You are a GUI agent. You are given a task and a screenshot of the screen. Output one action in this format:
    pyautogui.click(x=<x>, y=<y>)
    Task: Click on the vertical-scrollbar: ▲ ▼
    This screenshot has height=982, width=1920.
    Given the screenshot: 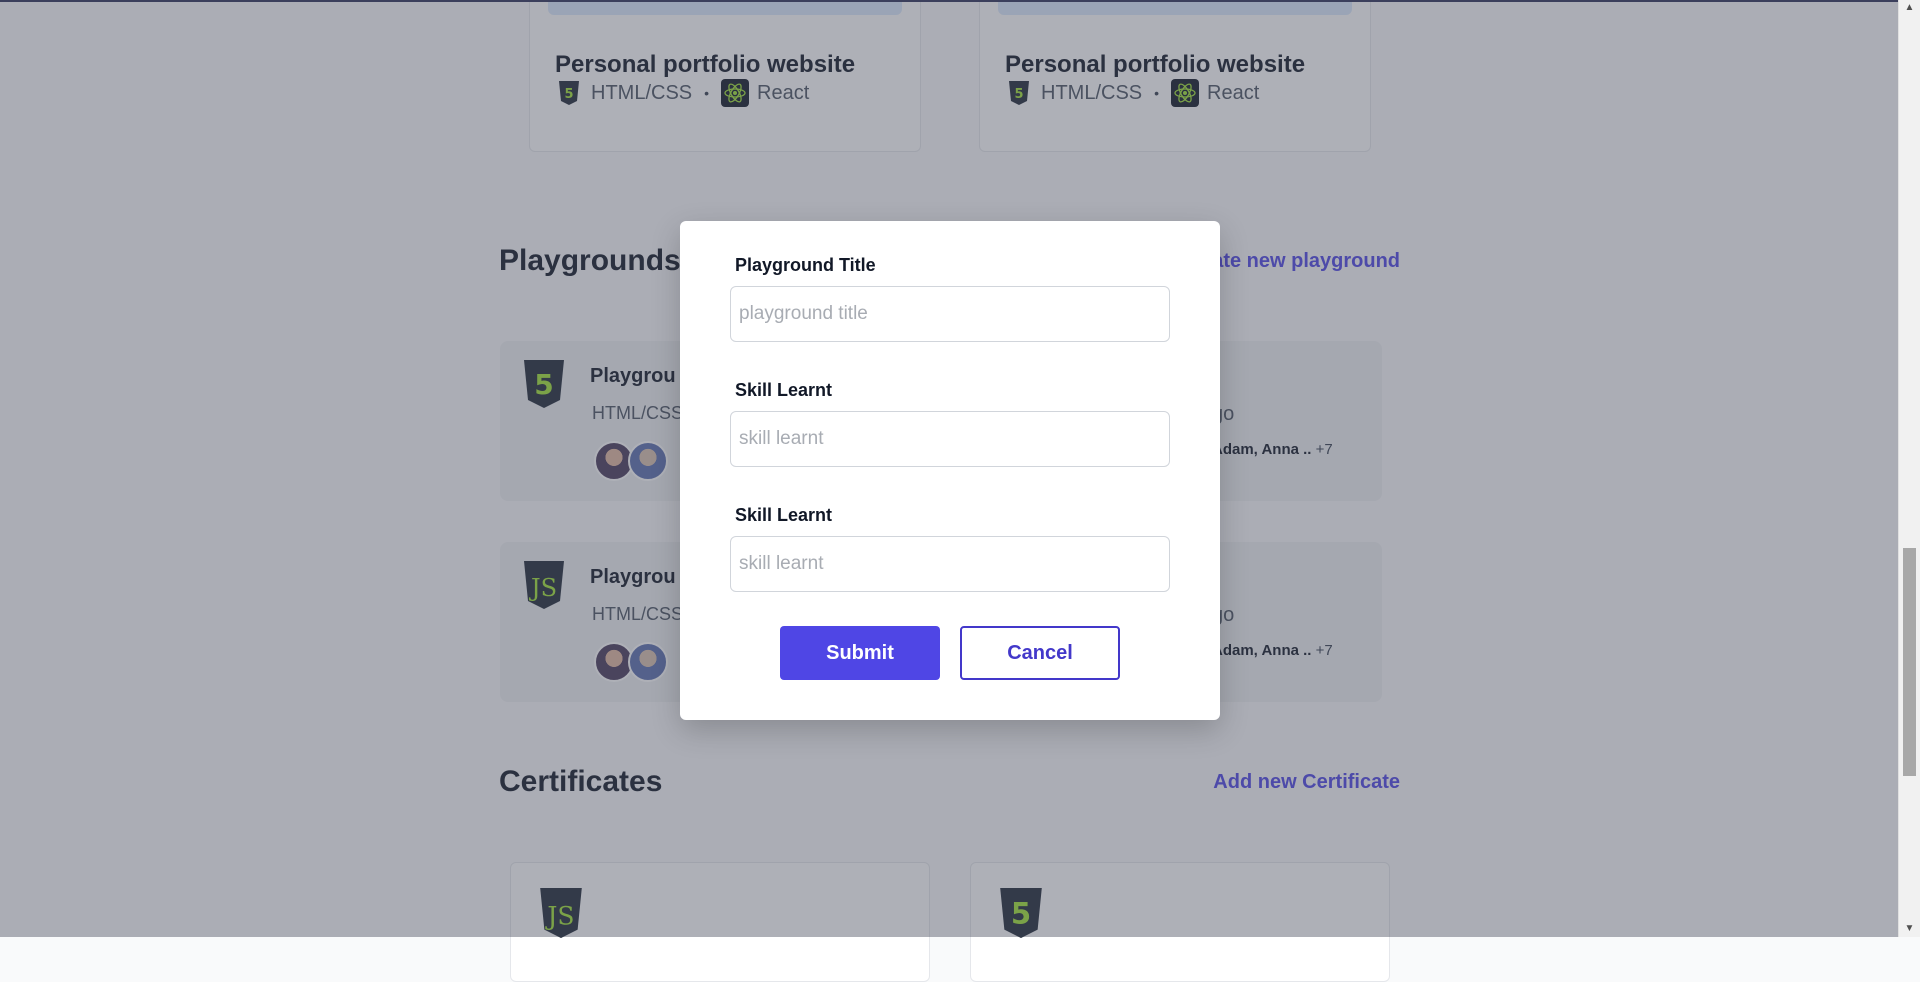 What is the action you would take?
    pyautogui.click(x=1909, y=468)
    